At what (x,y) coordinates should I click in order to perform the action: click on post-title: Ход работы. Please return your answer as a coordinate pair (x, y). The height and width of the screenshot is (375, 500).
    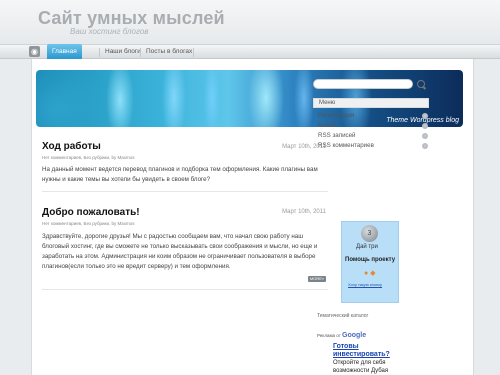
    Looking at the image, I should click on (71, 146).